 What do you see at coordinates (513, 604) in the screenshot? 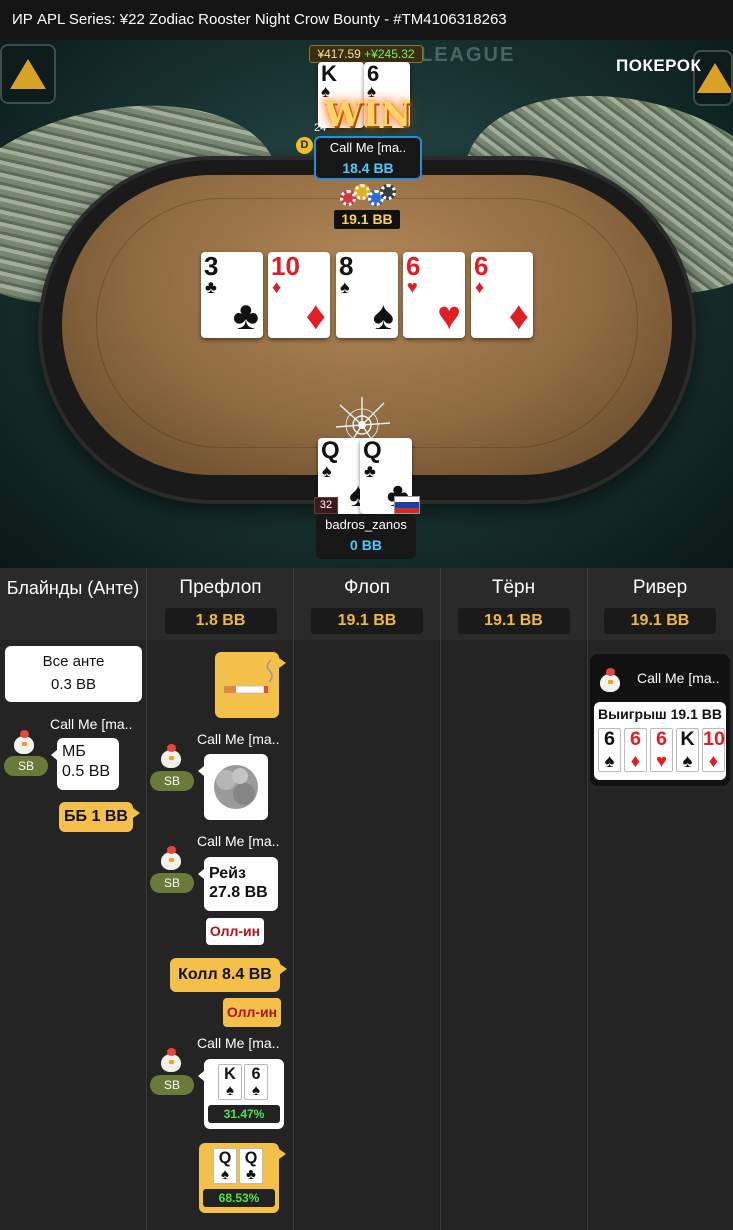
I see `tab-turn: Тёрн 19.1 BB` at bounding box center [513, 604].